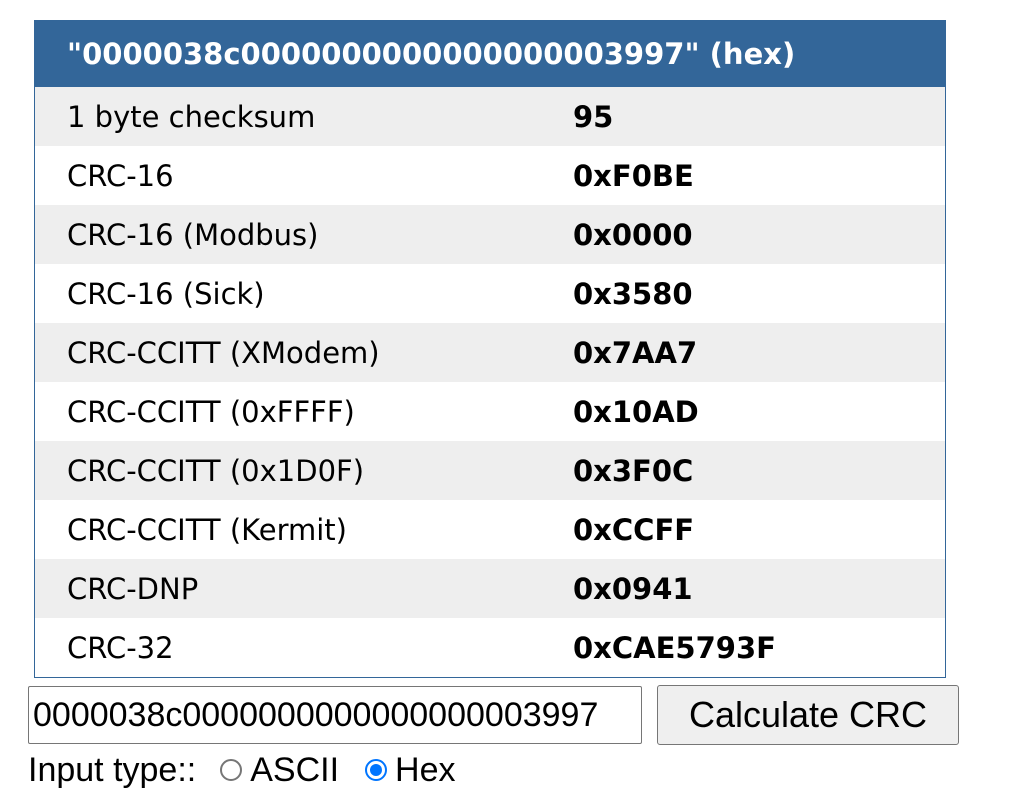 This screenshot has height=792, width=1024. Describe the element at coordinates (216, 470) in the screenshot. I see `crc-algorithm-name: CRC-CCITT (0x1D0F)` at that location.